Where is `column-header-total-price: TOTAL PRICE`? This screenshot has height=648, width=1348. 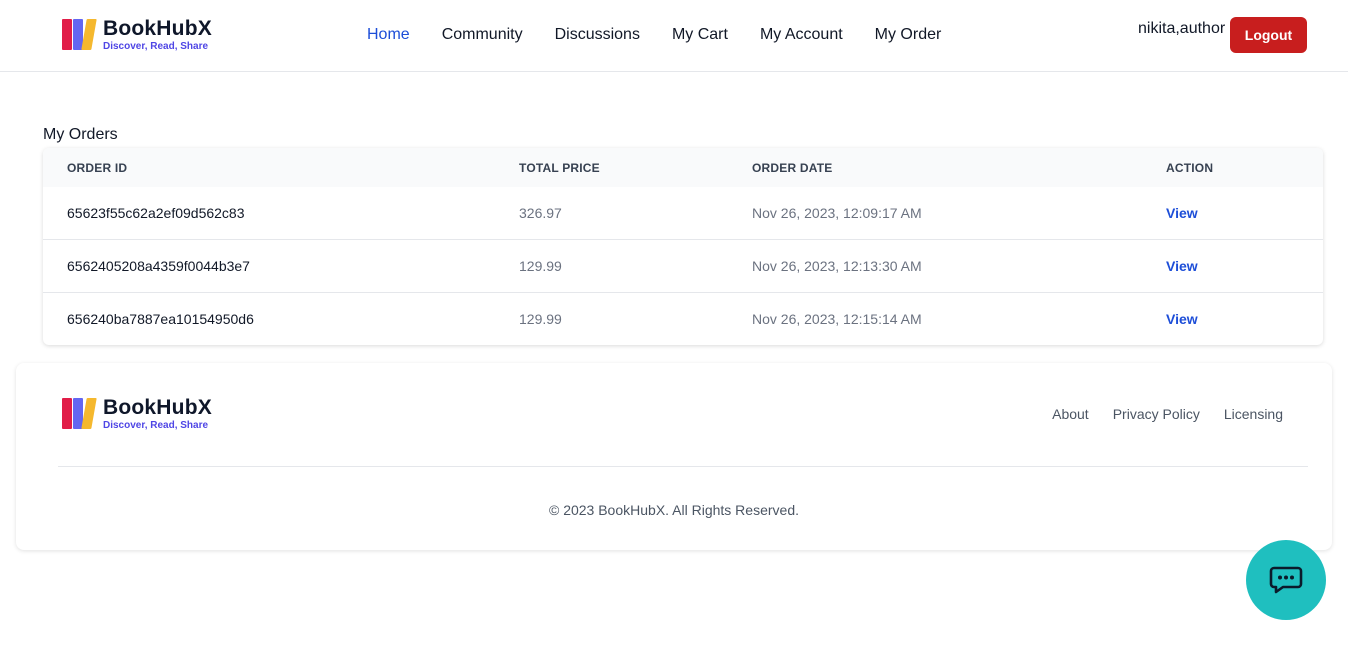
column-header-total-price: TOTAL PRICE is located at coordinates (559, 168).